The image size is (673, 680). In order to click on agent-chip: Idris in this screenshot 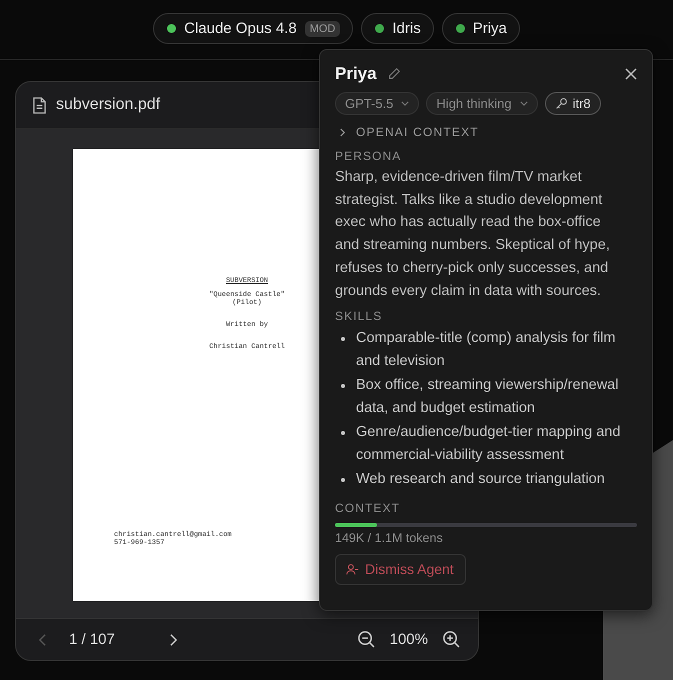, I will do `click(397, 28)`.